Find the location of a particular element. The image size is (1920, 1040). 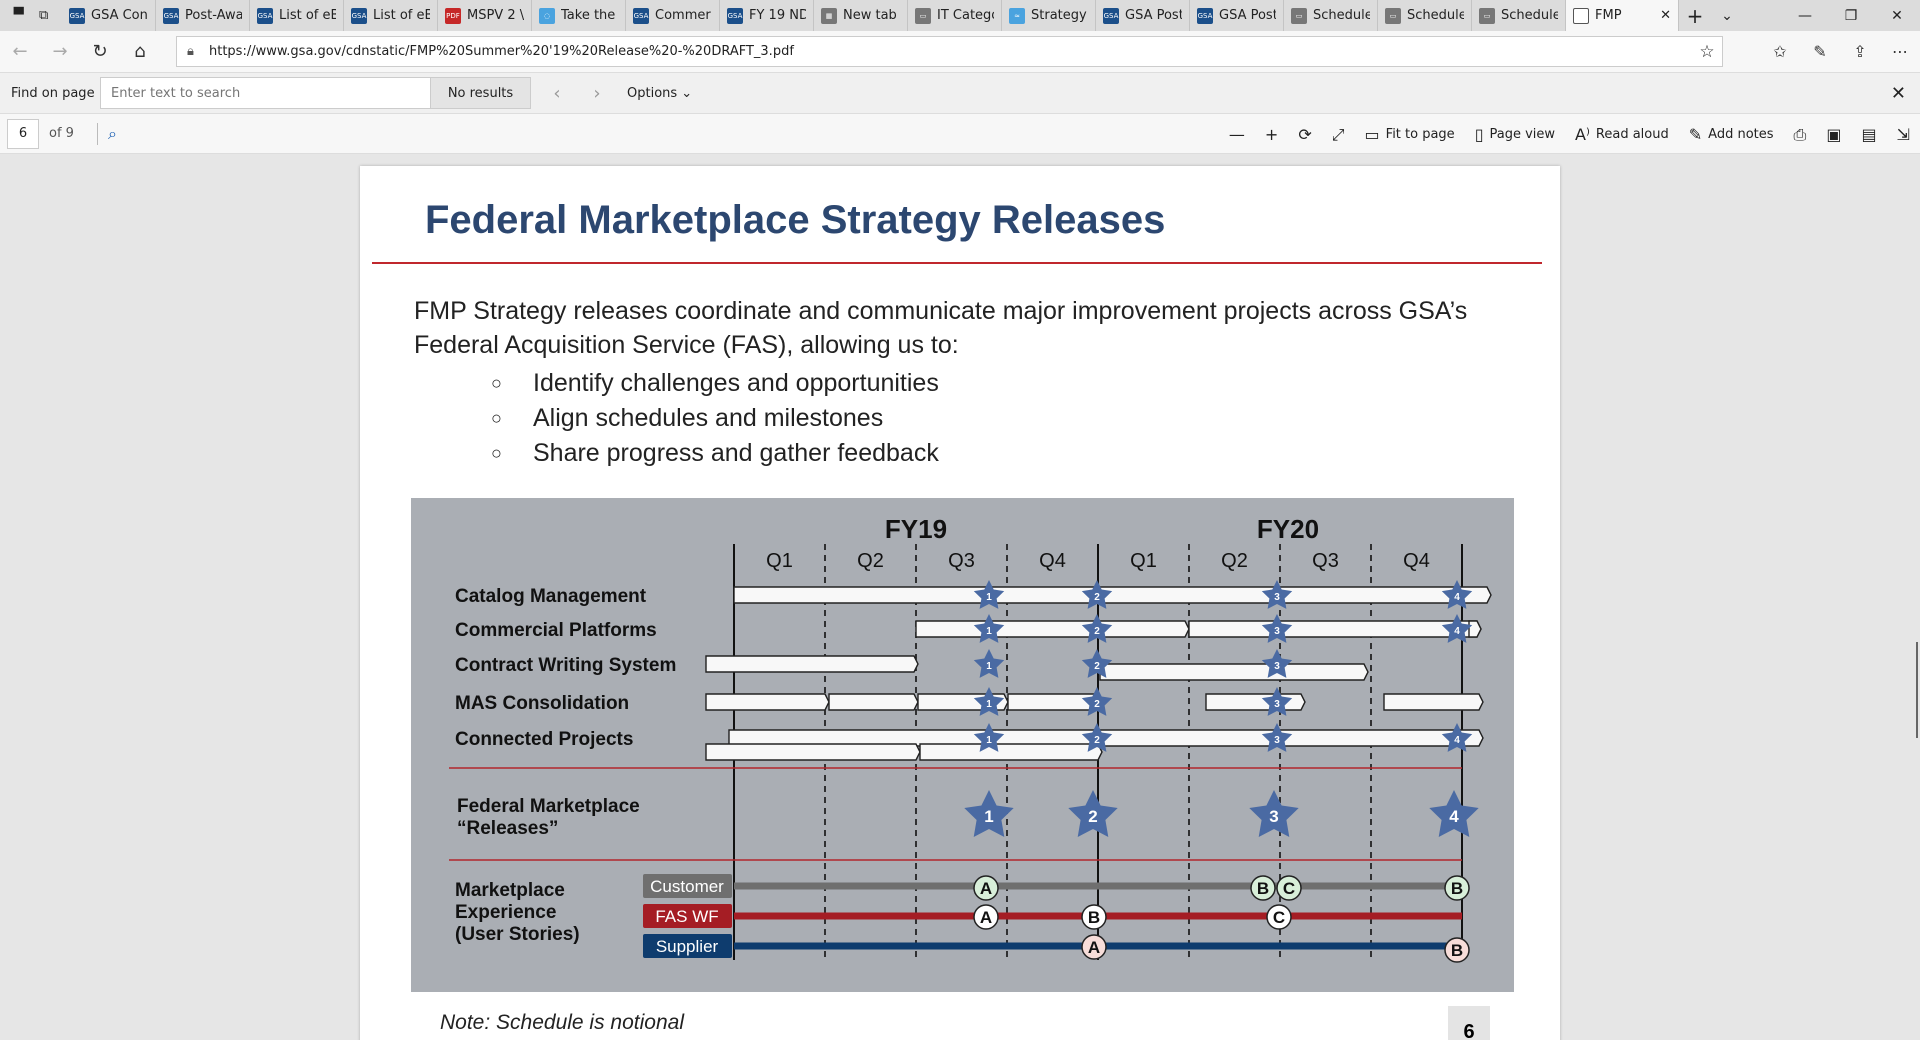

tab-15: ▭ Schedule is located at coordinates (1519, 15).